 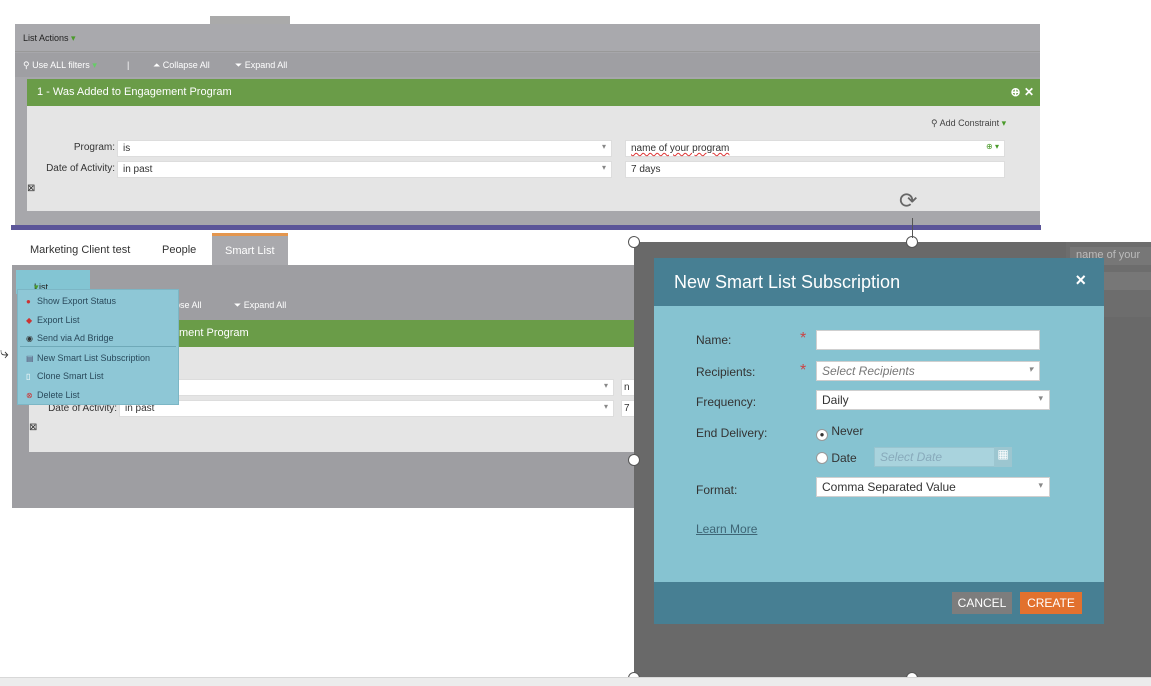 What do you see at coordinates (726, 529) in the screenshot?
I see `learn-more-link: Learn More` at bounding box center [726, 529].